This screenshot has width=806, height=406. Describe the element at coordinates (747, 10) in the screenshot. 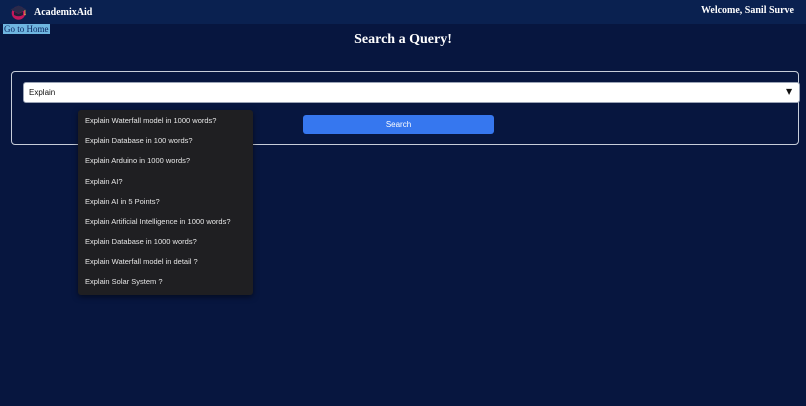

I see `welcome-message: Welcome, Sanil Surve` at that location.